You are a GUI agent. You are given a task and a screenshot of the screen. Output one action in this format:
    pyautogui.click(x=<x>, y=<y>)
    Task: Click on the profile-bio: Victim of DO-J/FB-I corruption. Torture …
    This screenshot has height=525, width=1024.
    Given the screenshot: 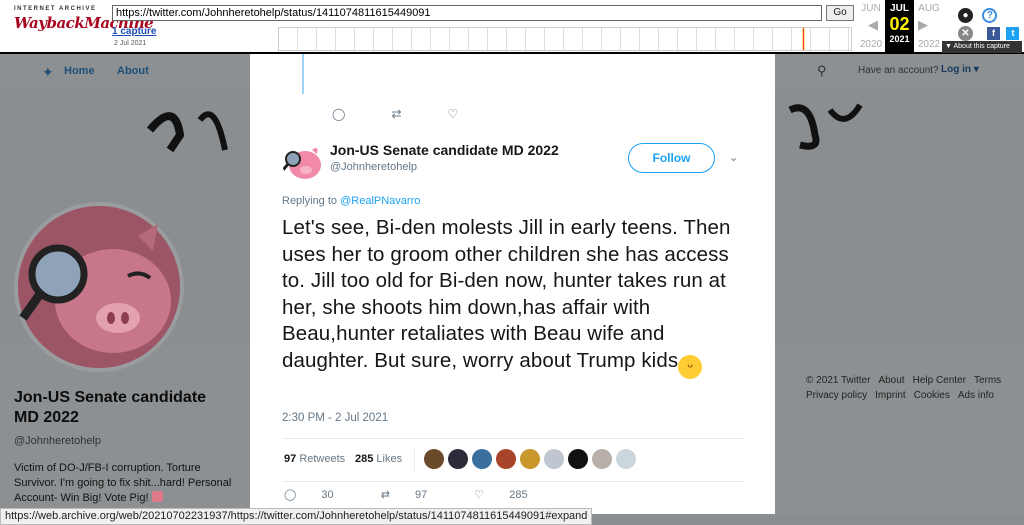 What is the action you would take?
    pyautogui.click(x=126, y=483)
    